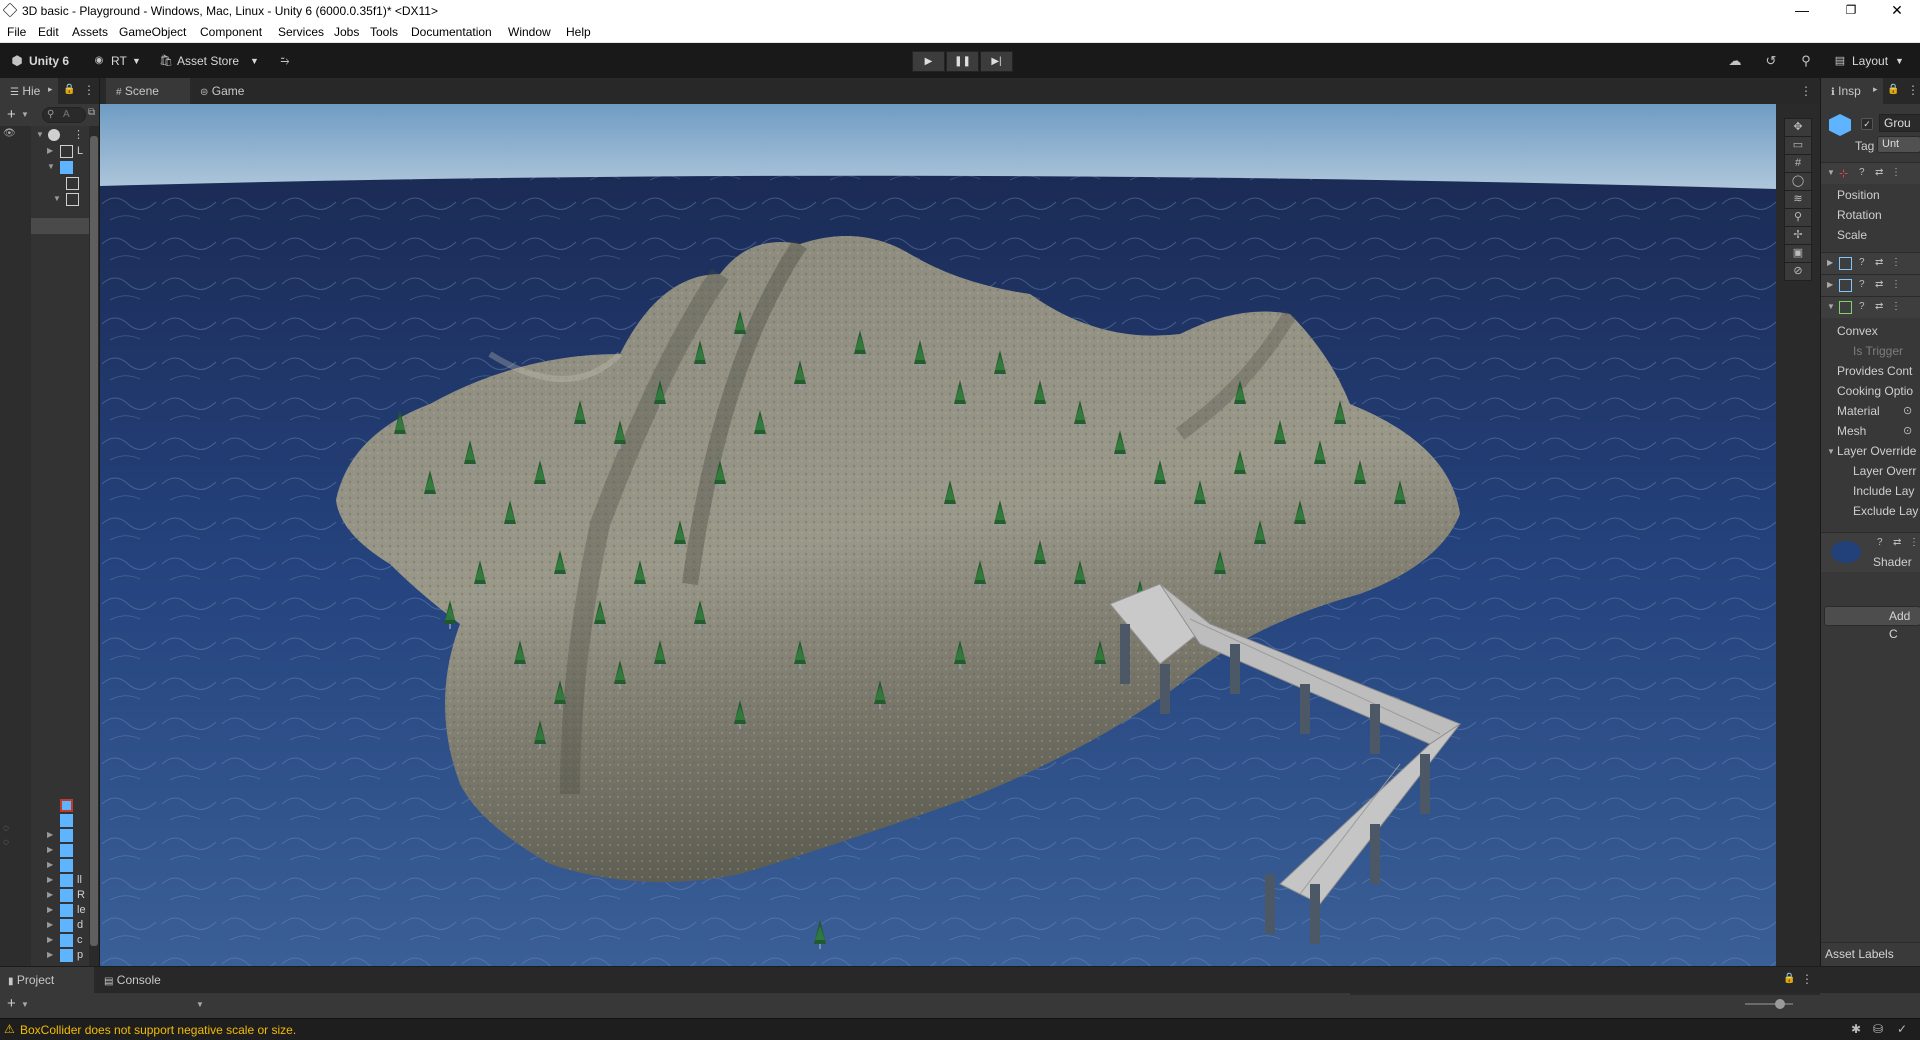 Image resolution: width=1920 pixels, height=1040 pixels. What do you see at coordinates (1806, 61) in the screenshot?
I see `search-icon: ⚲` at bounding box center [1806, 61].